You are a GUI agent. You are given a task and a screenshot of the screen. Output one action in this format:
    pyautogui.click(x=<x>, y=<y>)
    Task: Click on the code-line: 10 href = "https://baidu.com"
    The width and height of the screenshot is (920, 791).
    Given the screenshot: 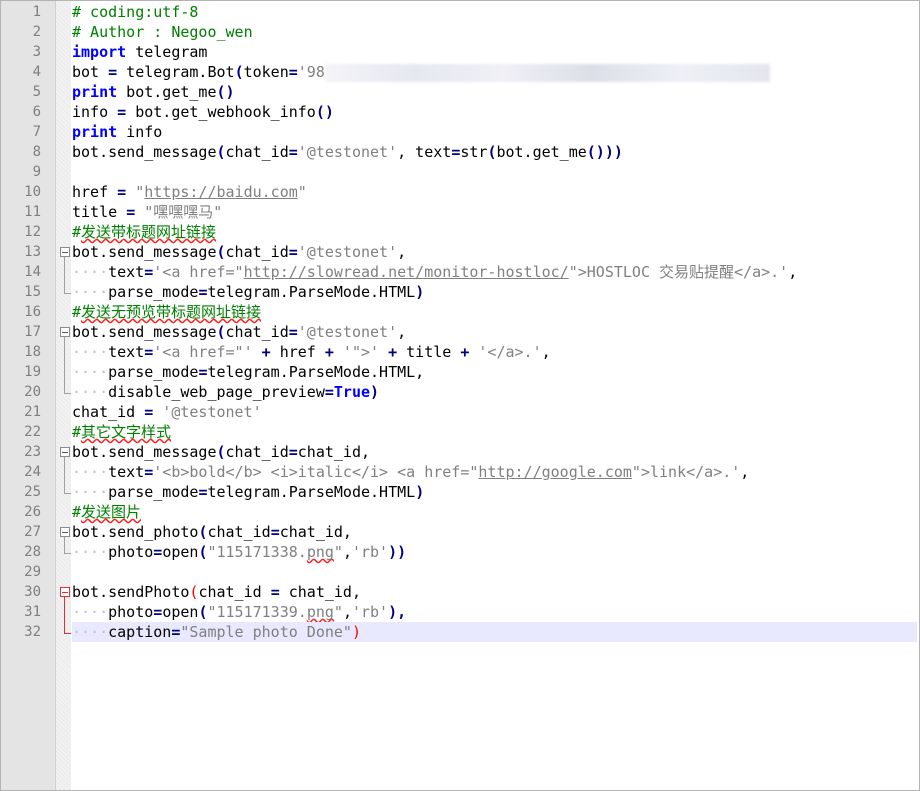 What is the action you would take?
    pyautogui.click(x=460, y=192)
    